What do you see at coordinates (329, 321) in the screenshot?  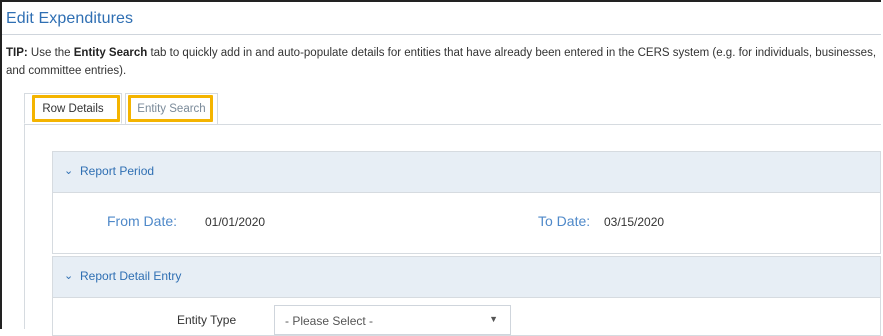 I see `entity-type-selected: - Please Select -` at bounding box center [329, 321].